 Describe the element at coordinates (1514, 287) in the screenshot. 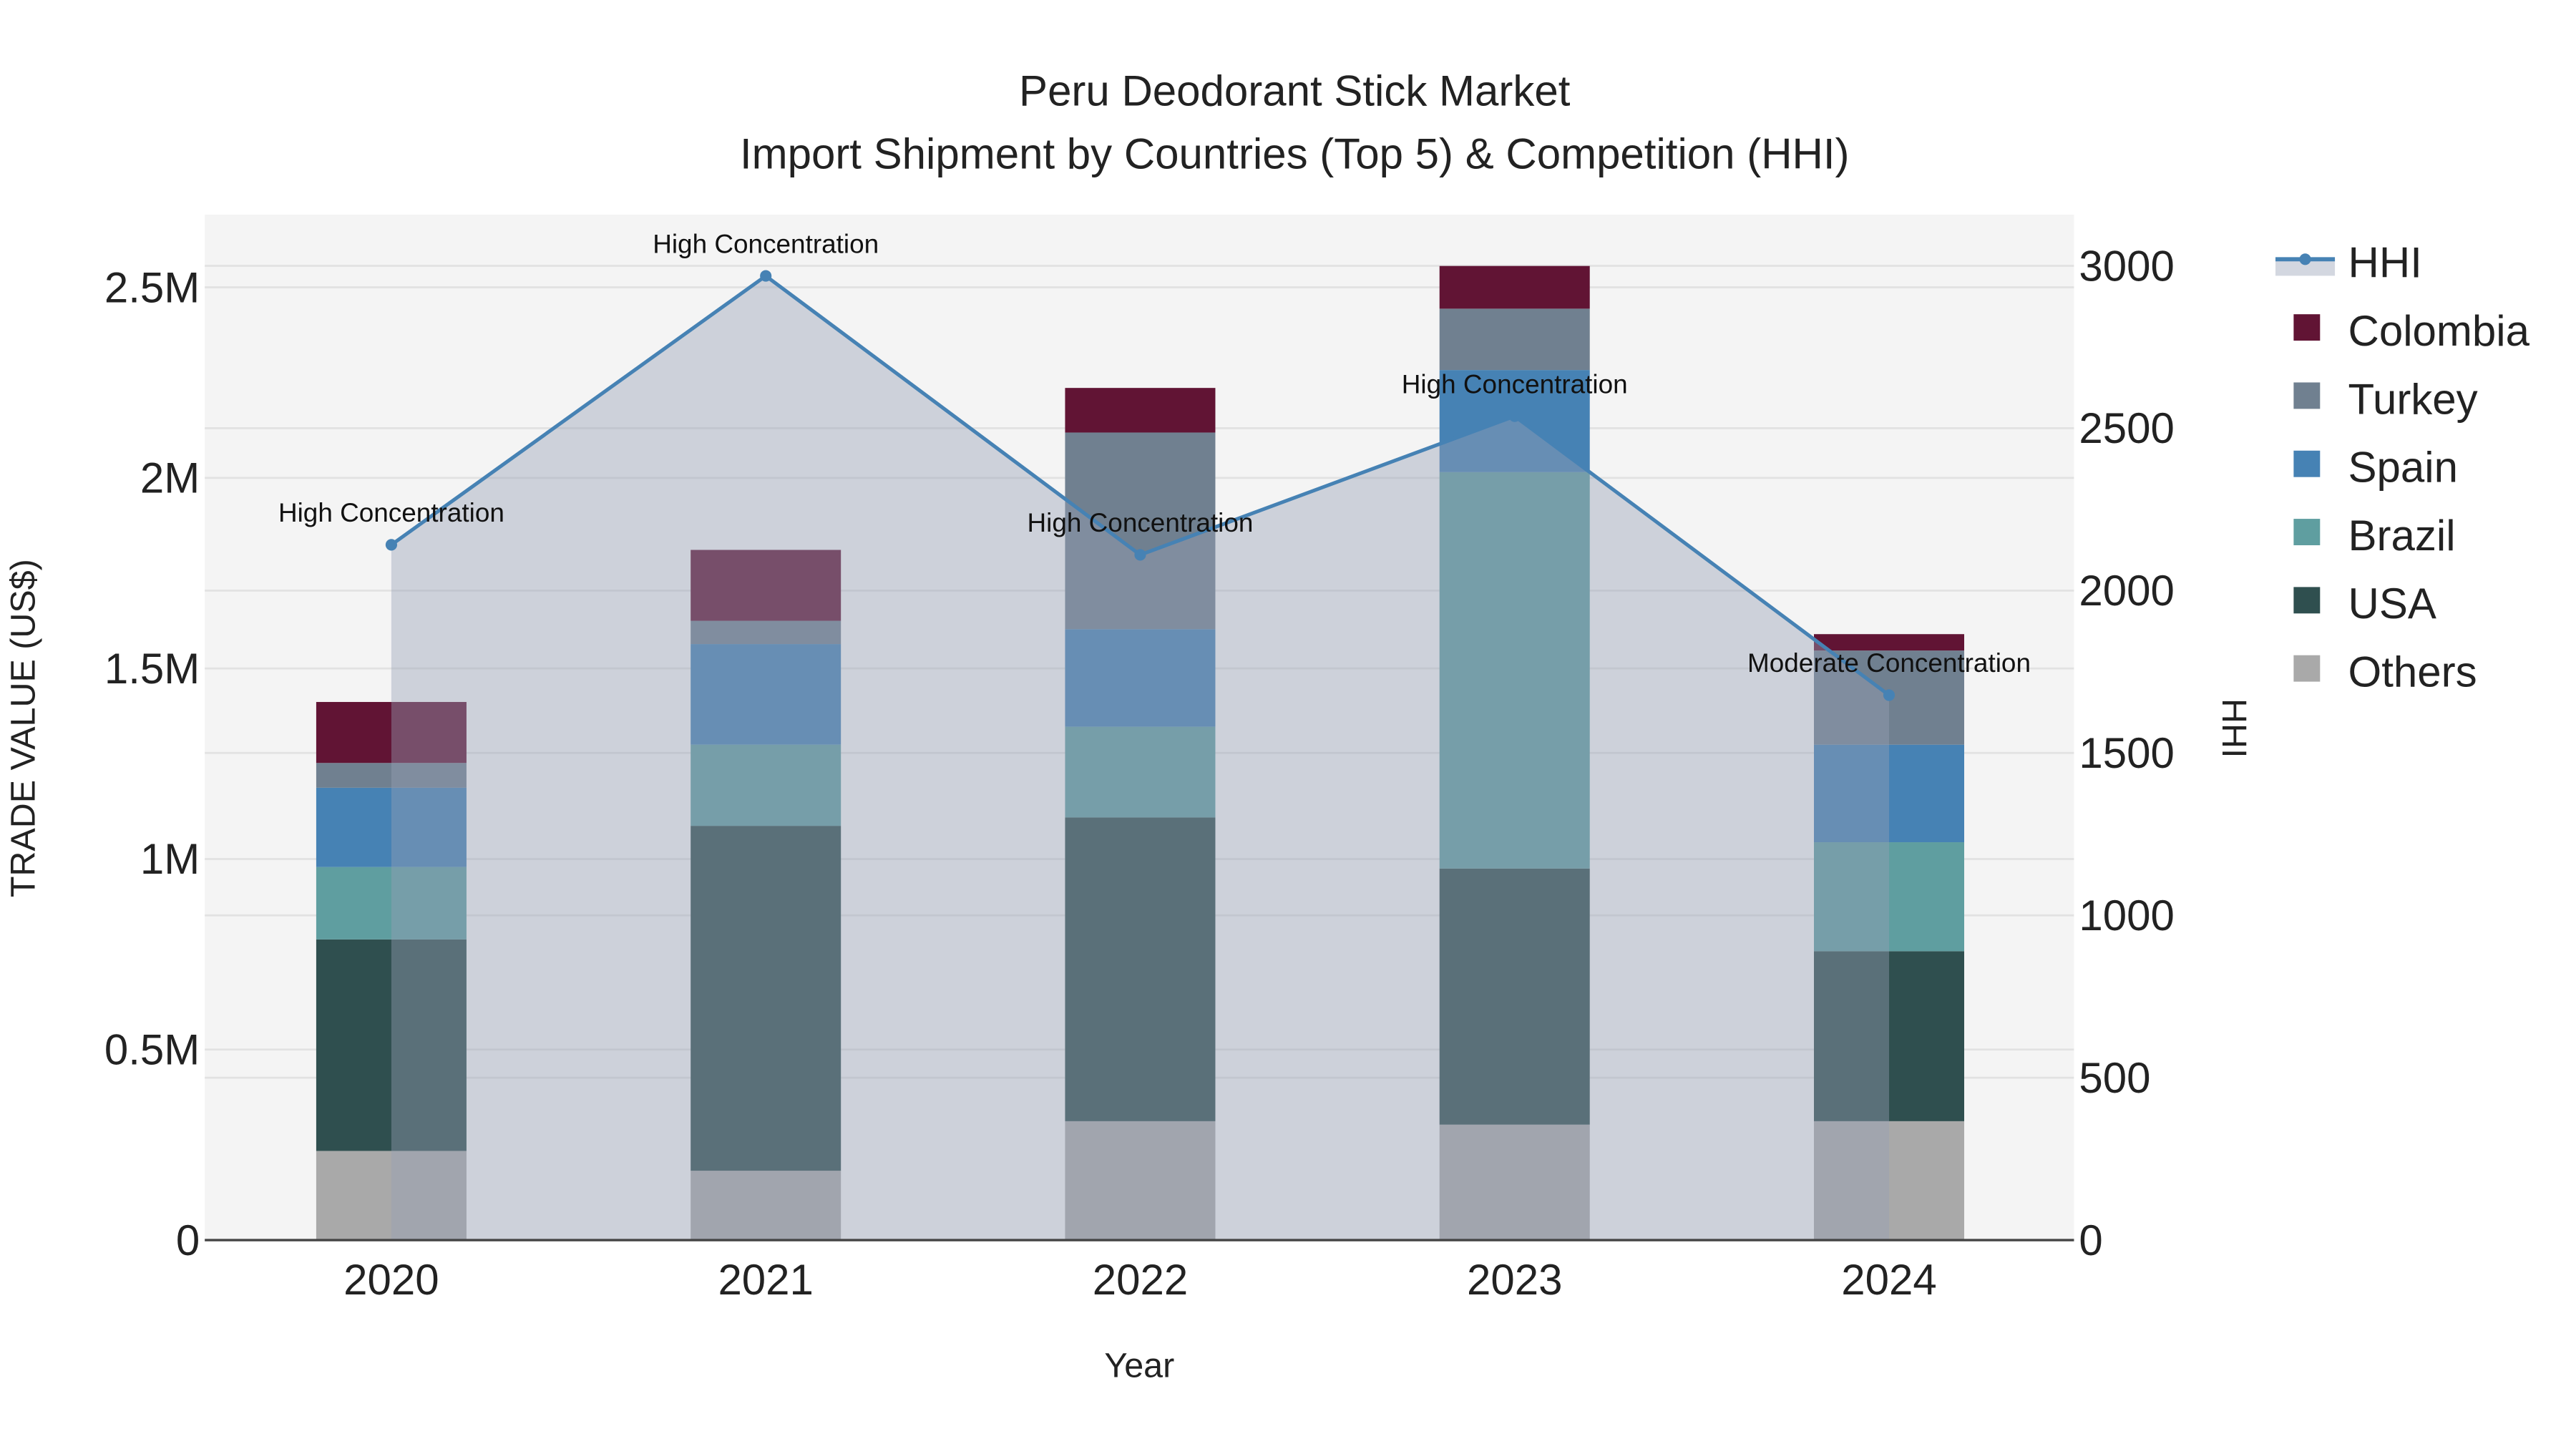

I see `bar-colombia-2023` at that location.